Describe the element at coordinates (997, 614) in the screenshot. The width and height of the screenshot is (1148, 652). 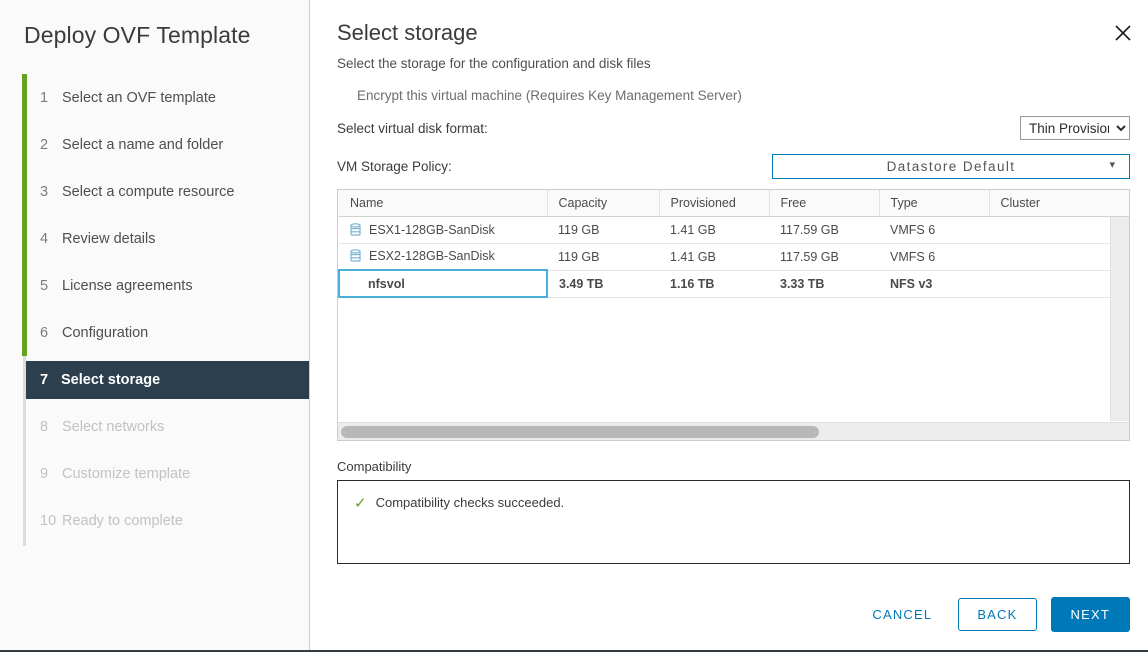
I see `back-button: BACK` at that location.